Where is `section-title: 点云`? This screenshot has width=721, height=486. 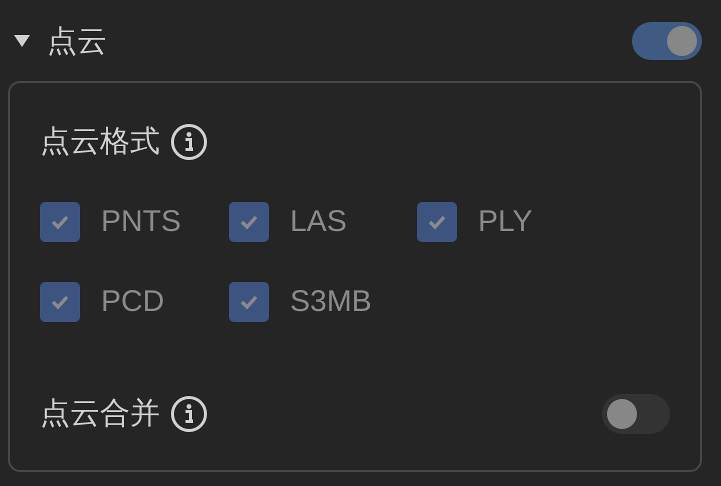
section-title: 点云 is located at coordinates (77, 41).